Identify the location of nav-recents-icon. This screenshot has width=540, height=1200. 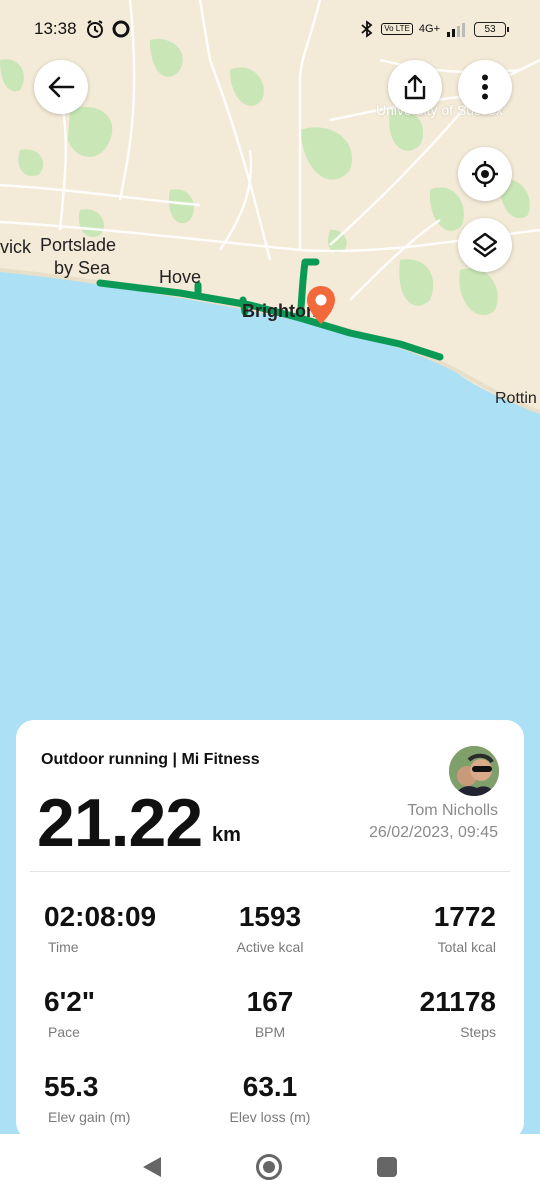
(387, 1167).